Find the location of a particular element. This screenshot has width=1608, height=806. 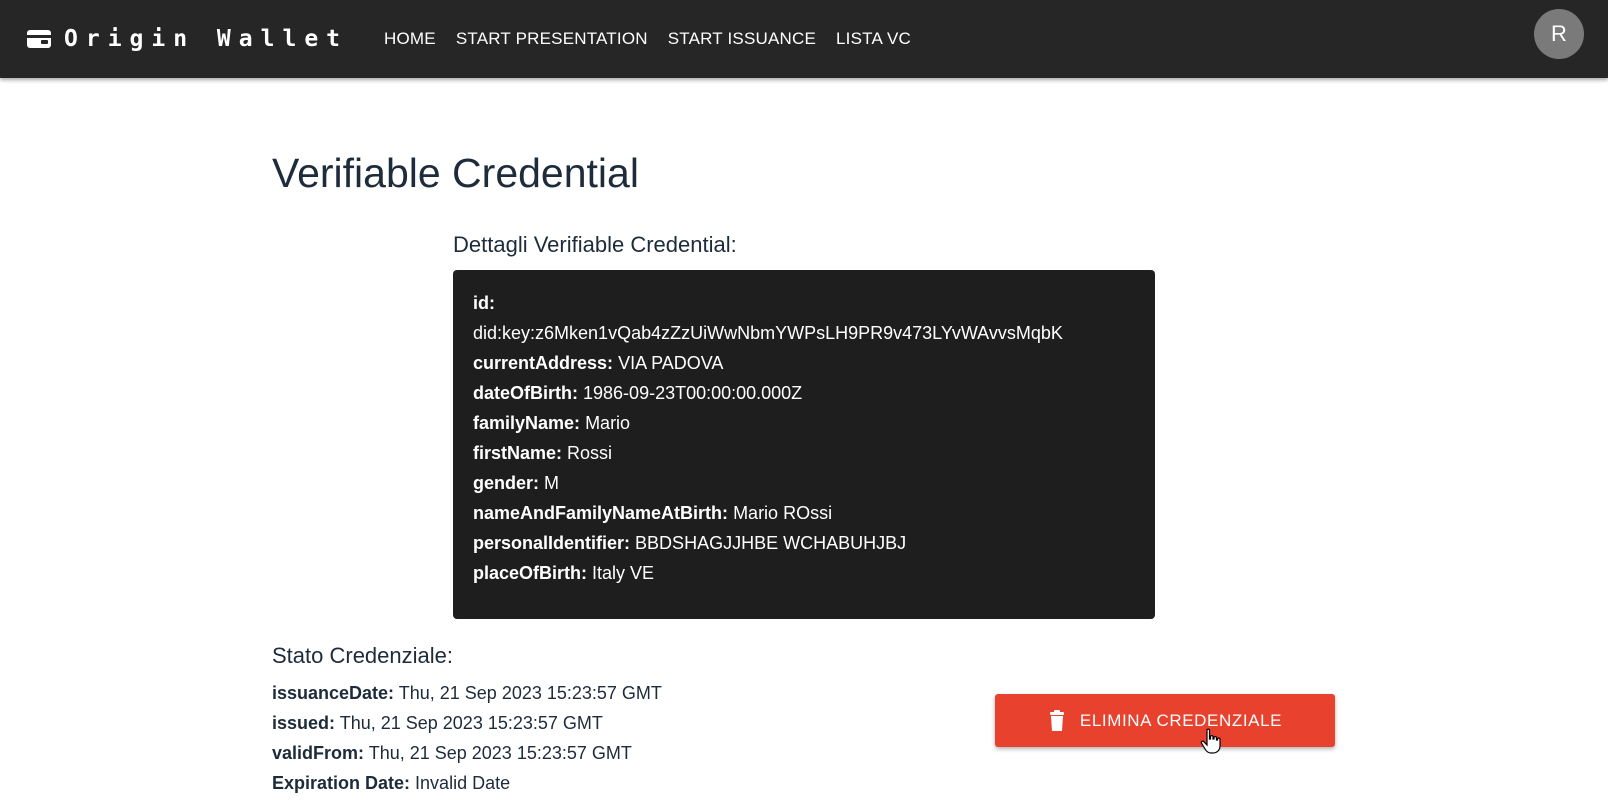

status-field: validFrom: Thu, 21 Sep 2023 15:23:57 GMT is located at coordinates (467, 753).